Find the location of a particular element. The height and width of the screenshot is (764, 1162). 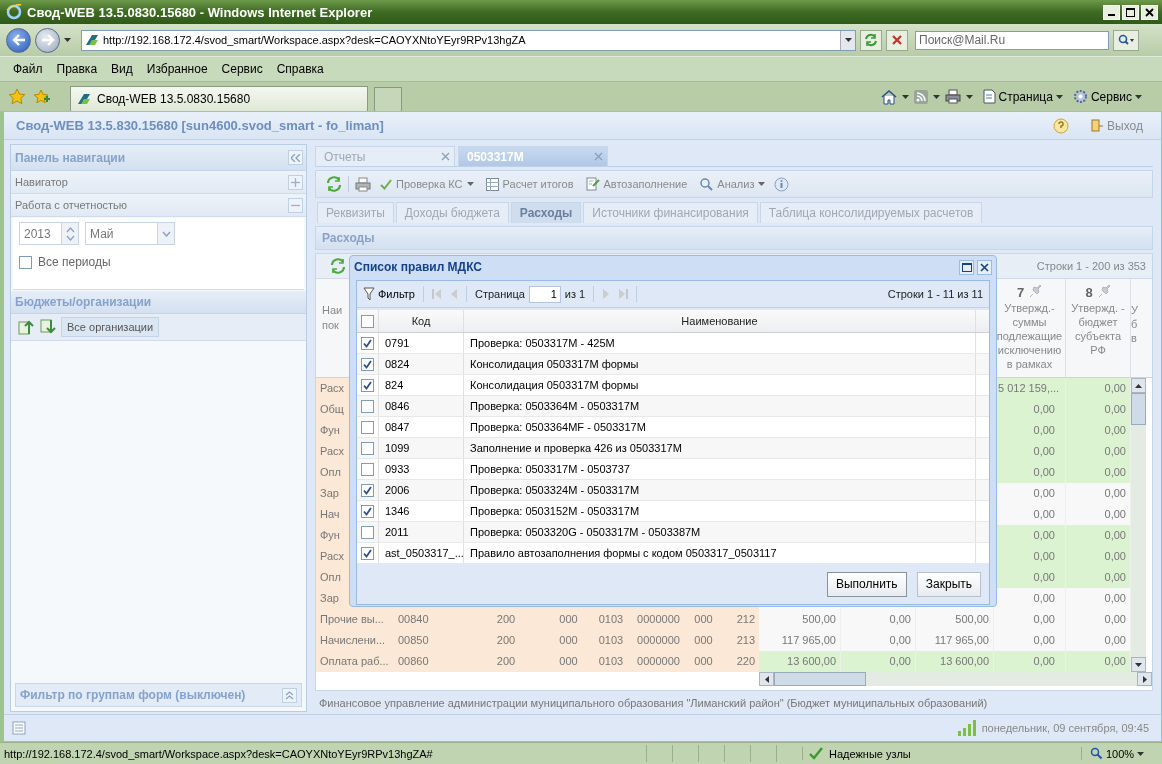

tab-title: Свод-WEB 13.5.0830.15680 is located at coordinates (174, 99).